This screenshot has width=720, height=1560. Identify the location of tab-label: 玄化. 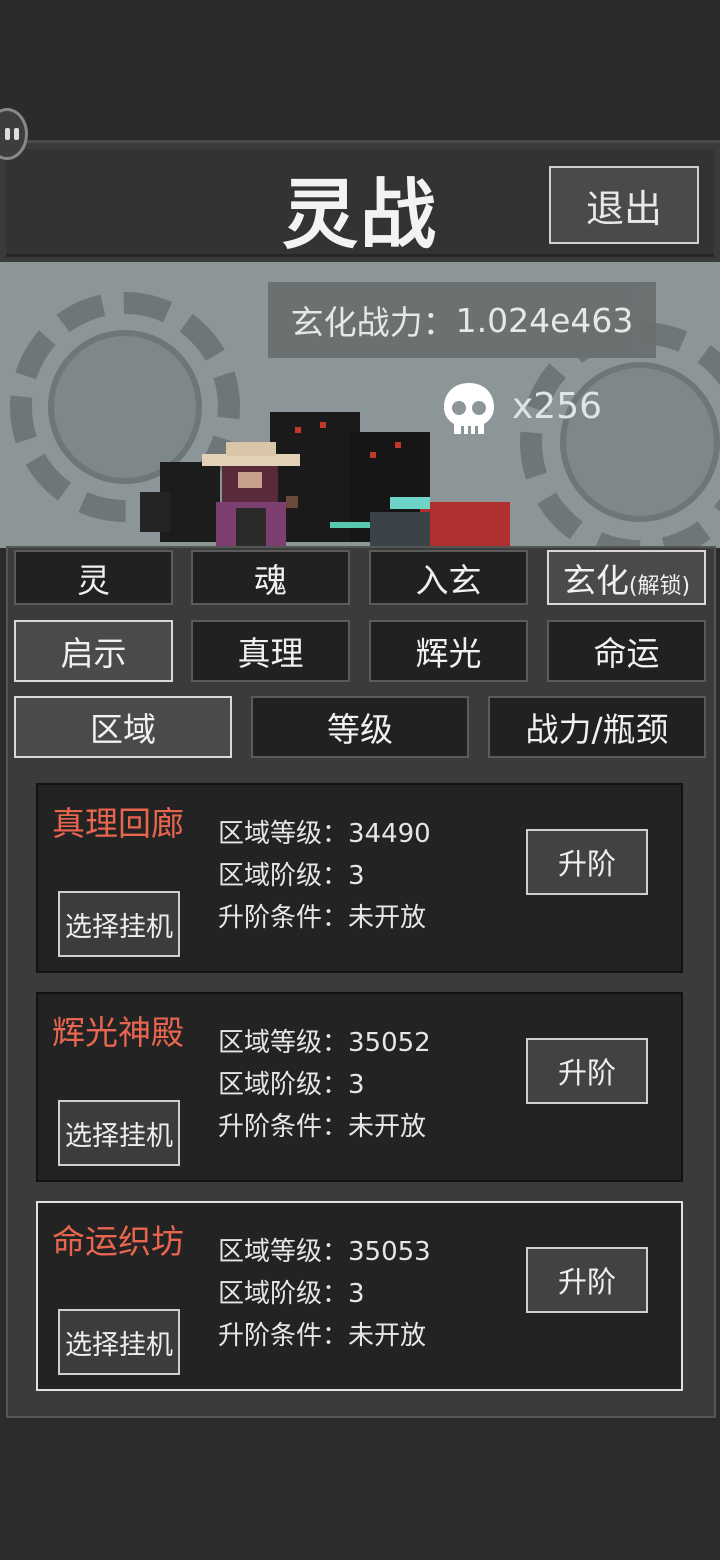
(595, 580).